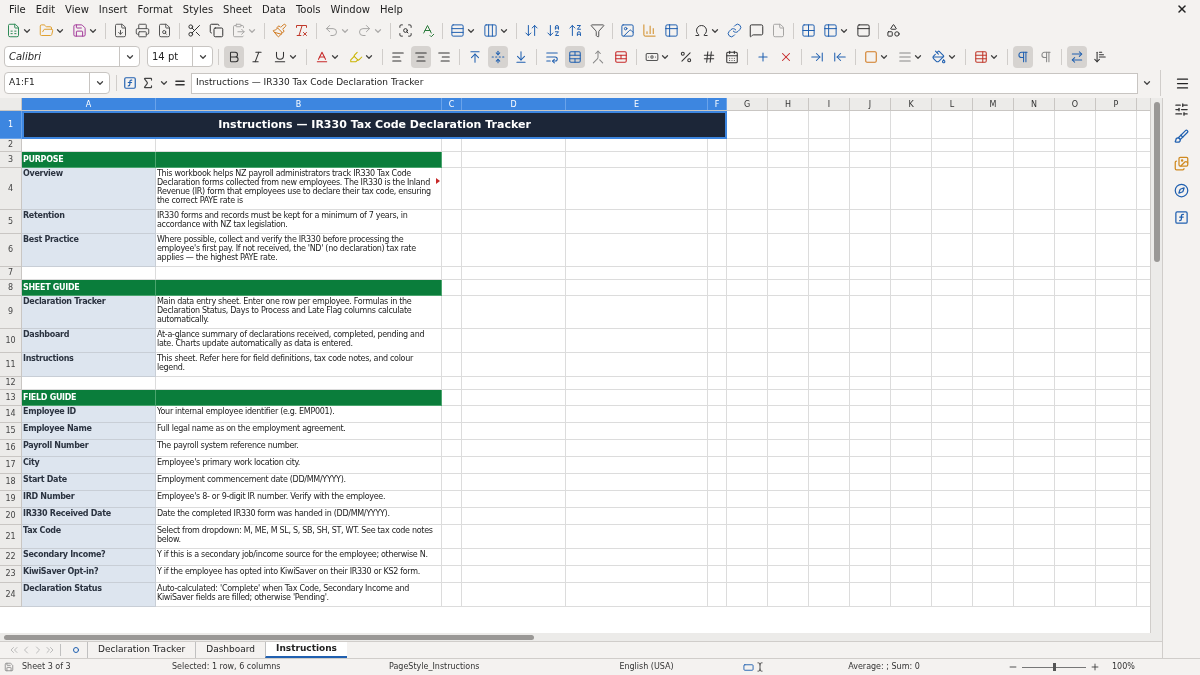 The height and width of the screenshot is (675, 1200). Describe the element at coordinates (285, 363) in the screenshot. I see `description-text: This sheet. Refer here for field definitions, tax code notes, and colour legend.` at that location.